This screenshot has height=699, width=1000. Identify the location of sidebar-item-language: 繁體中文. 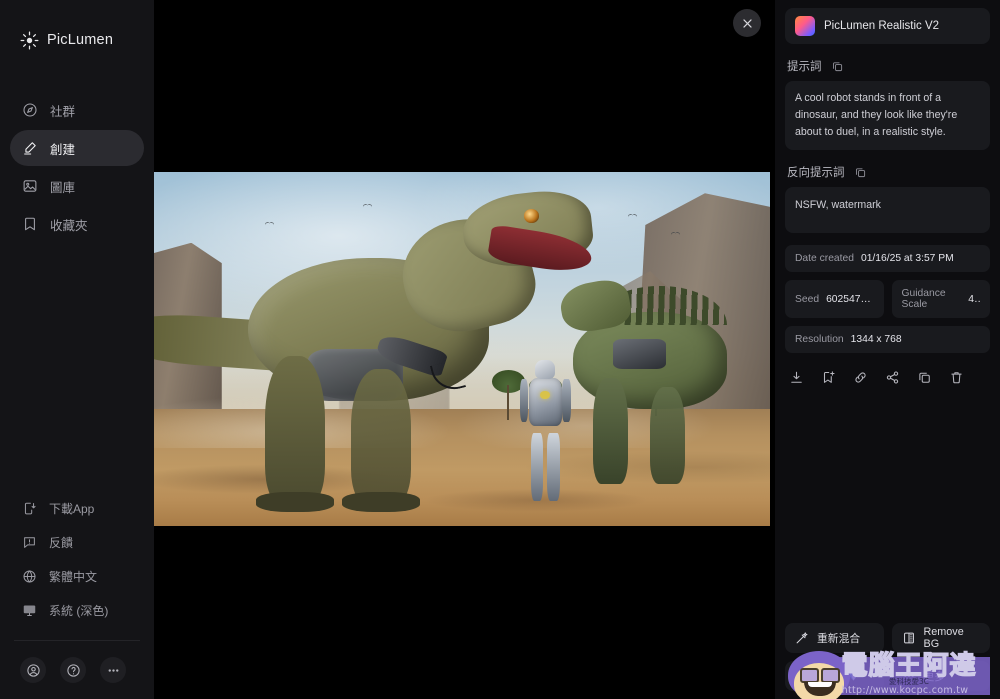
(77, 576).